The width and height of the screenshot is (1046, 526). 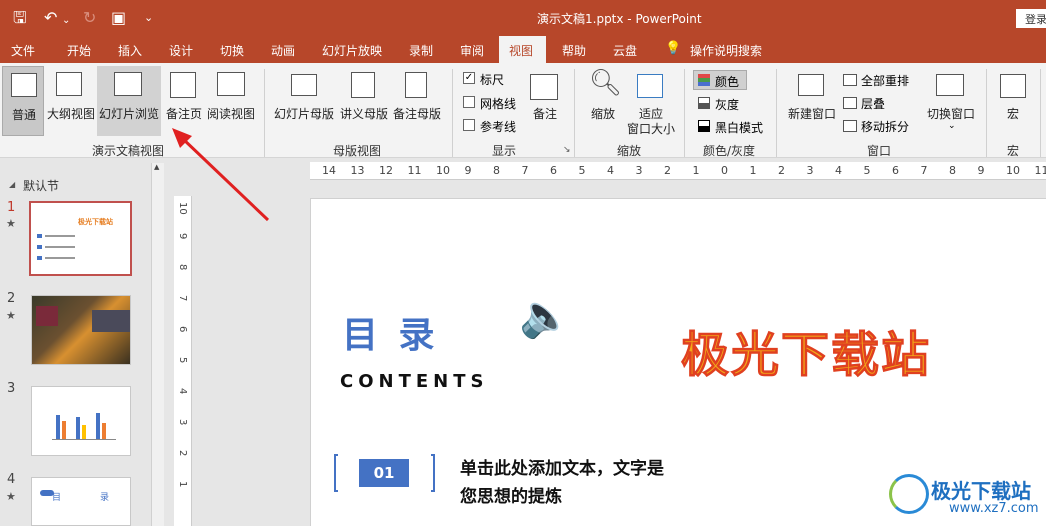 What do you see at coordinates (23, 101) in the screenshot?
I see `normal-view-button: 普通` at bounding box center [23, 101].